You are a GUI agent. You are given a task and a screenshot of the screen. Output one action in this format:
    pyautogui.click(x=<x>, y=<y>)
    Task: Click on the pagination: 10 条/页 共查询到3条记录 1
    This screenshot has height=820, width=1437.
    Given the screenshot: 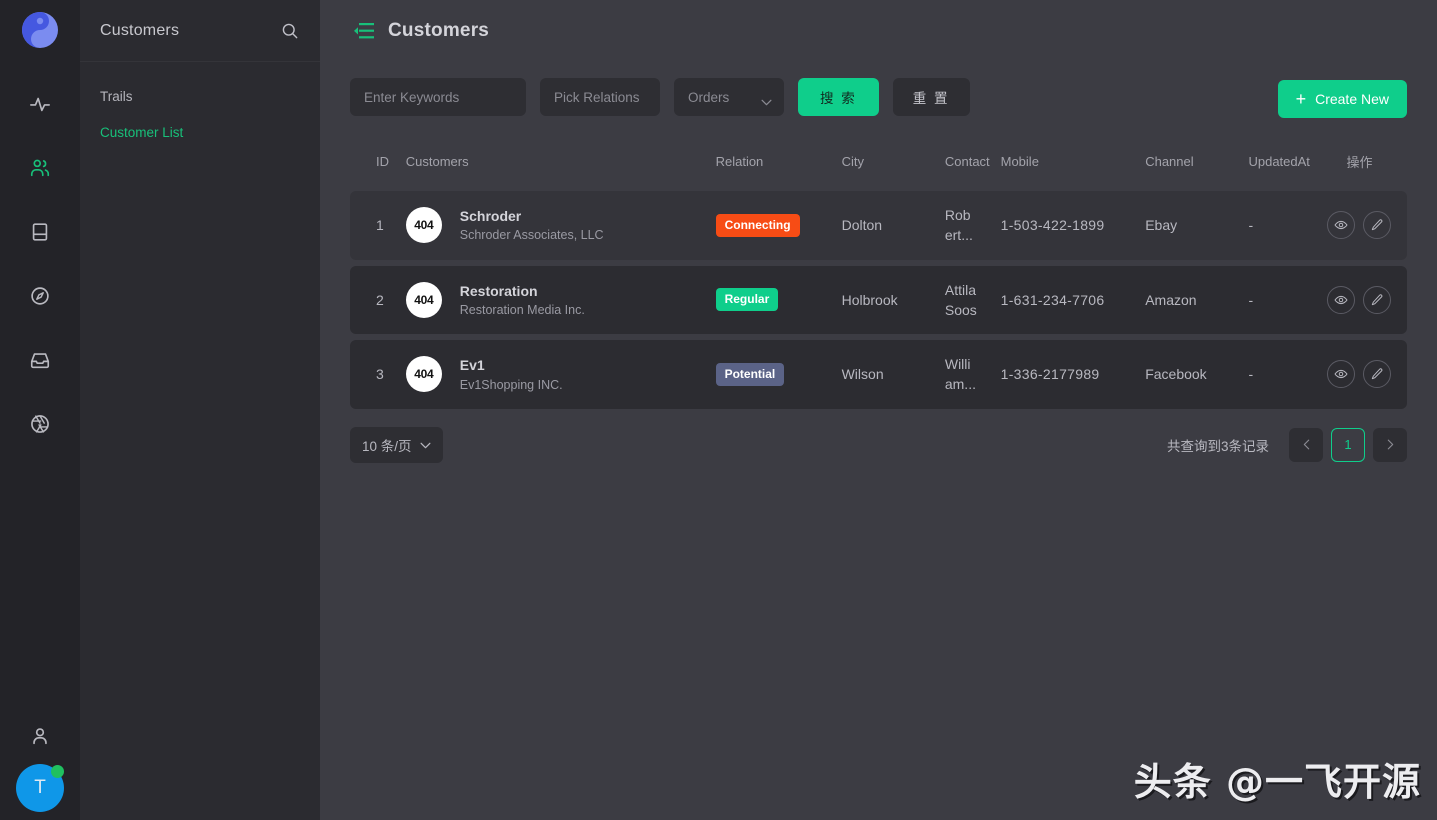 What is the action you would take?
    pyautogui.click(x=878, y=444)
    